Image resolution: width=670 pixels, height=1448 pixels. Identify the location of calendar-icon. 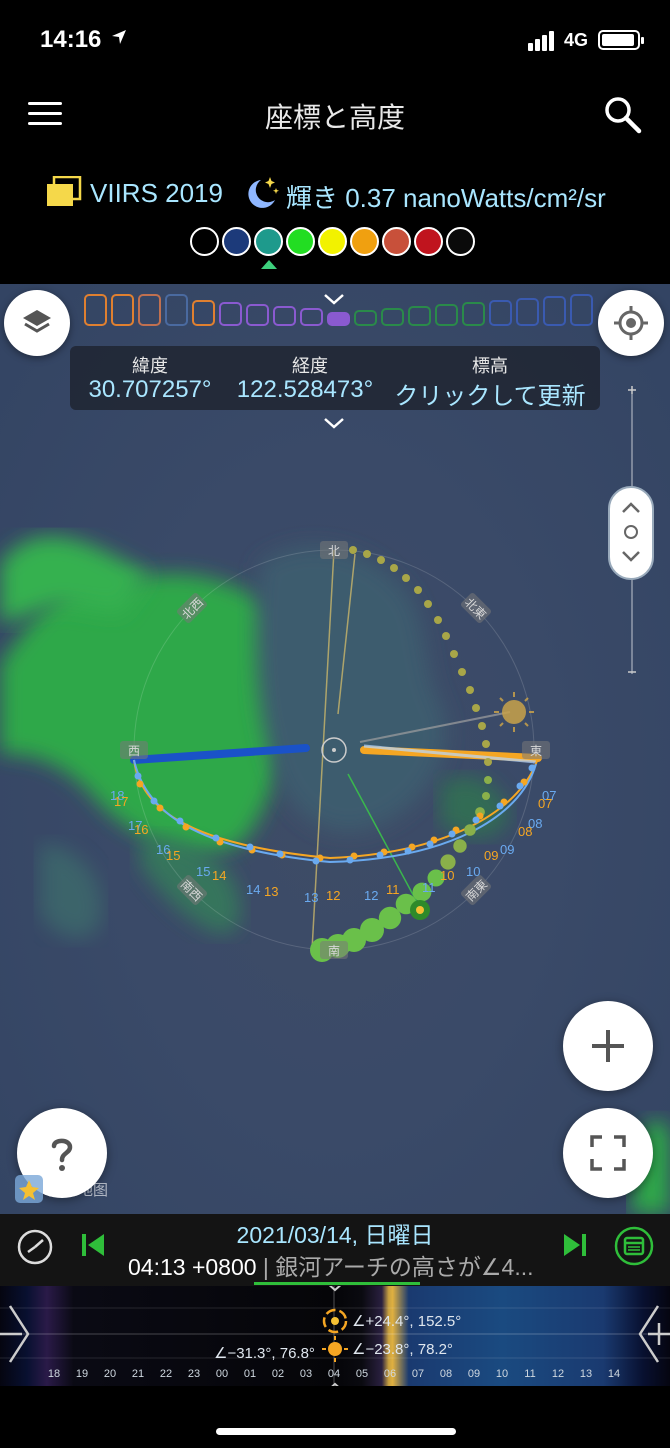
(634, 1246).